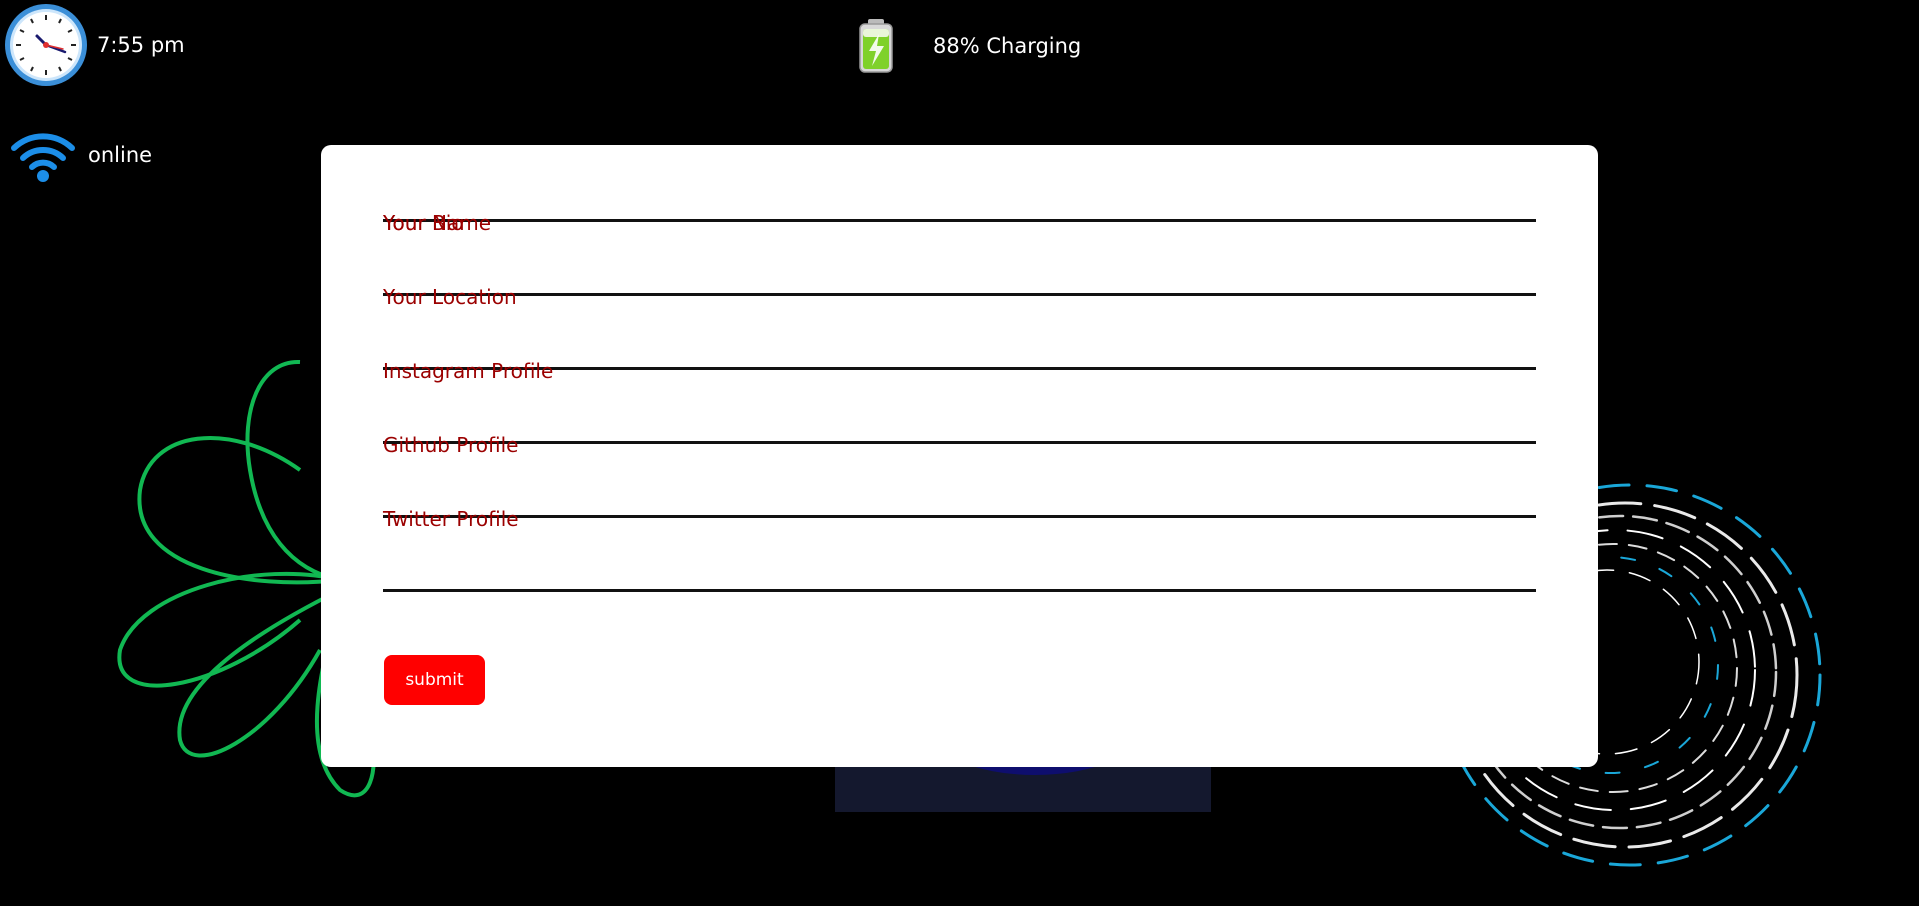 Image resolution: width=1919 pixels, height=906 pixels. What do you see at coordinates (141, 45) in the screenshot?
I see `clock-time: 7:55 pm` at bounding box center [141, 45].